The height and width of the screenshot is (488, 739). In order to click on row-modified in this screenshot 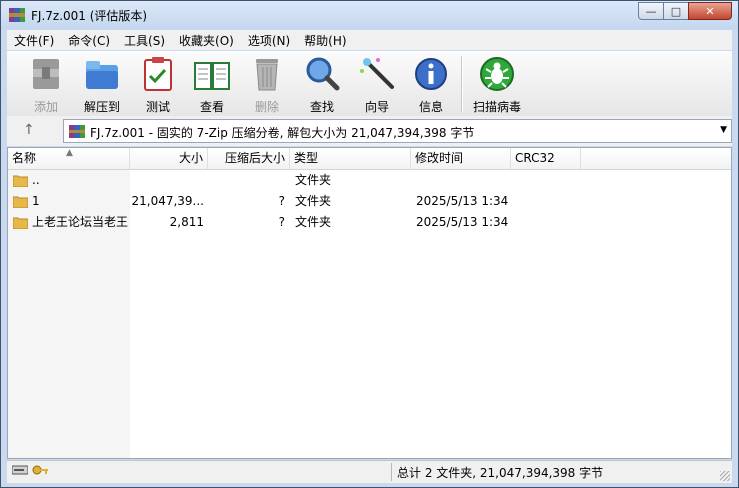, I will do `click(463, 180)`.